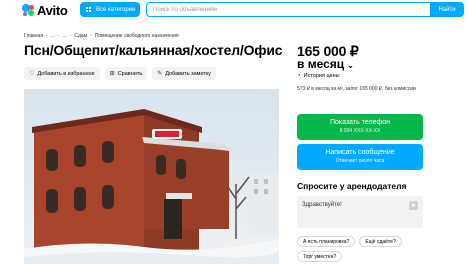  Describe the element at coordinates (130, 73) in the screenshot. I see `compare-label: Сравнить` at that location.